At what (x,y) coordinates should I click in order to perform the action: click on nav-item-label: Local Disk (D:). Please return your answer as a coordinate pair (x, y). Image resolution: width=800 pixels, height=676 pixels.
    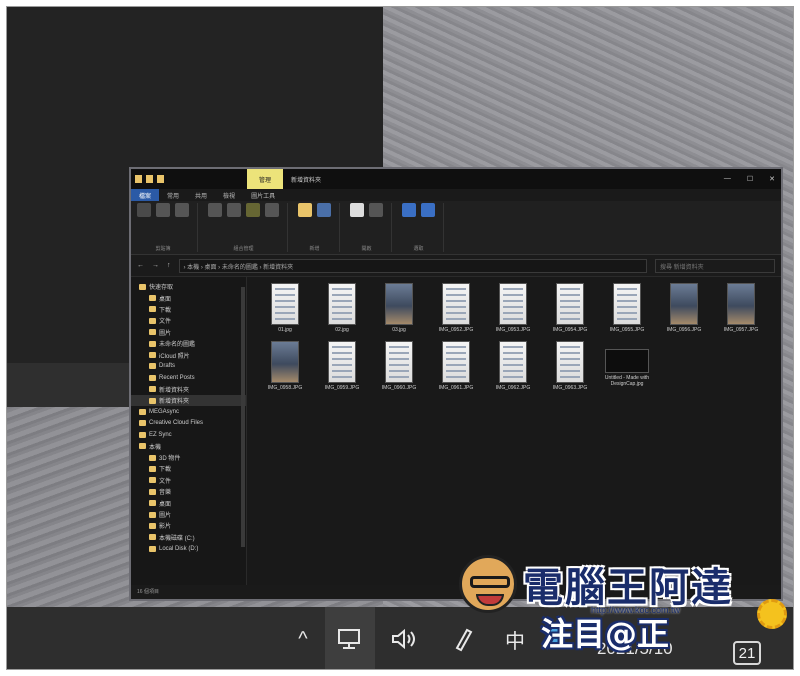
    Looking at the image, I should click on (179, 548).